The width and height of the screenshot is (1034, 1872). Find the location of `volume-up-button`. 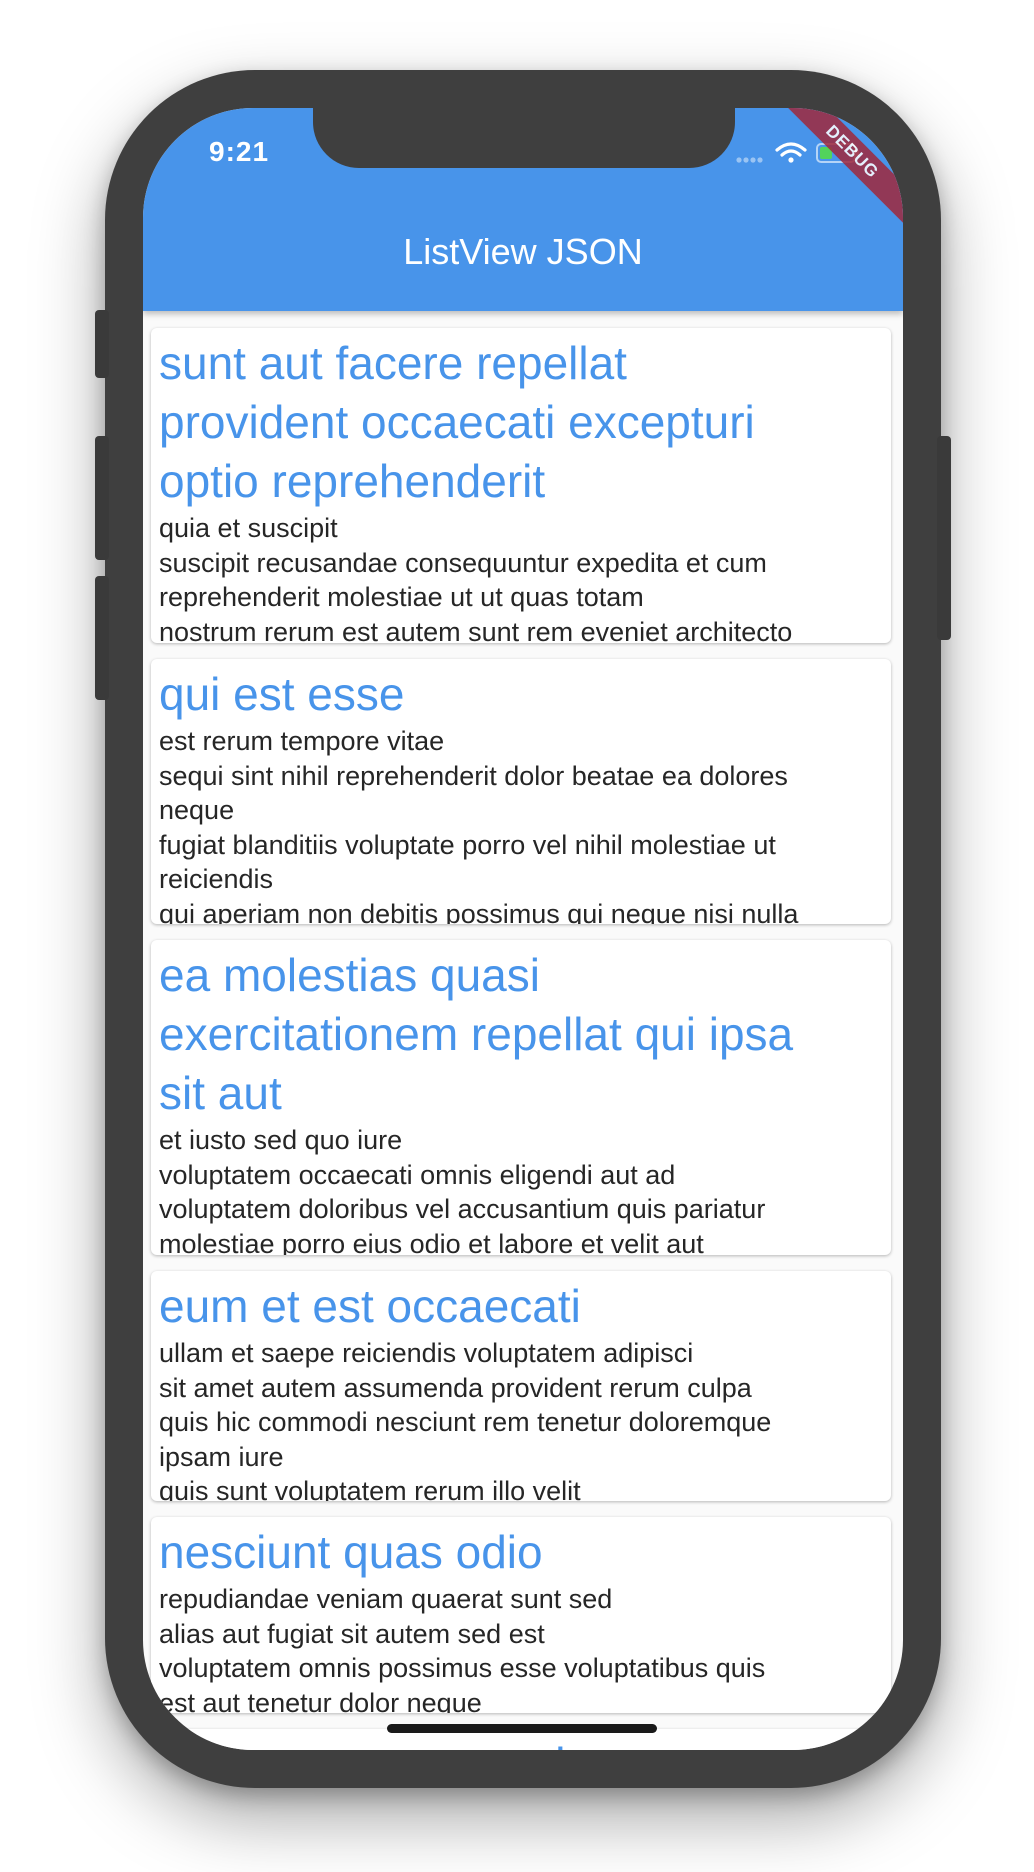

volume-up-button is located at coordinates (102, 498).